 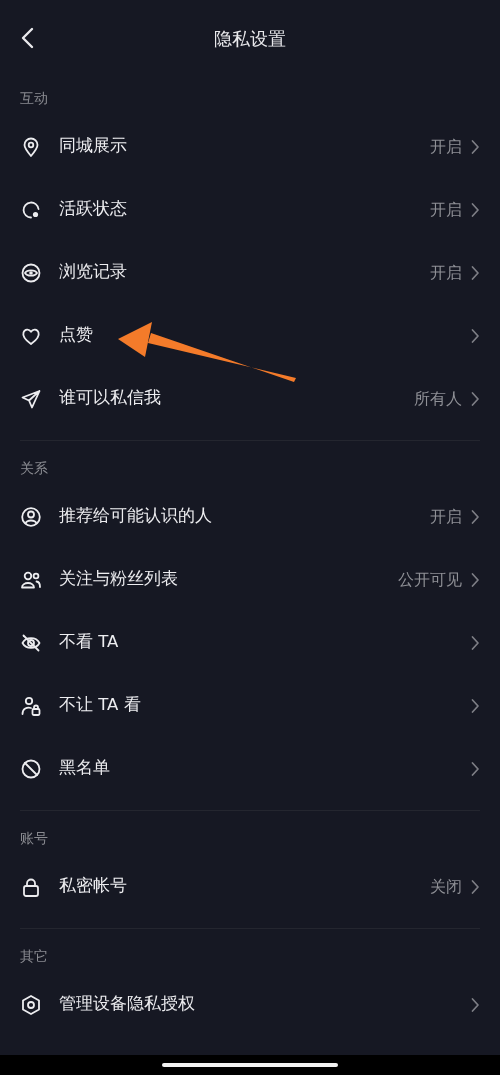 I want to click on section-label: 关系, so click(x=34, y=468).